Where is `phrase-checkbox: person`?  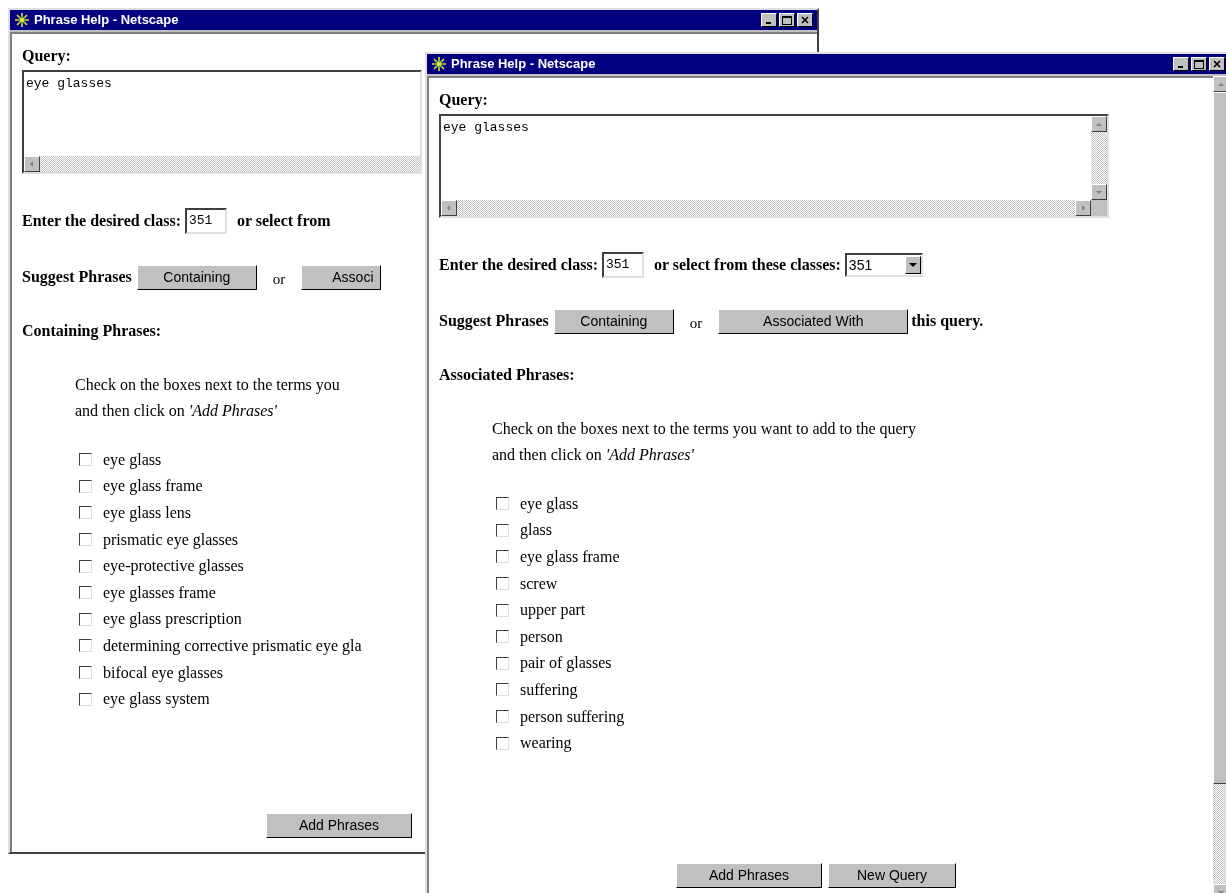
phrase-checkbox: person is located at coordinates (560, 637).